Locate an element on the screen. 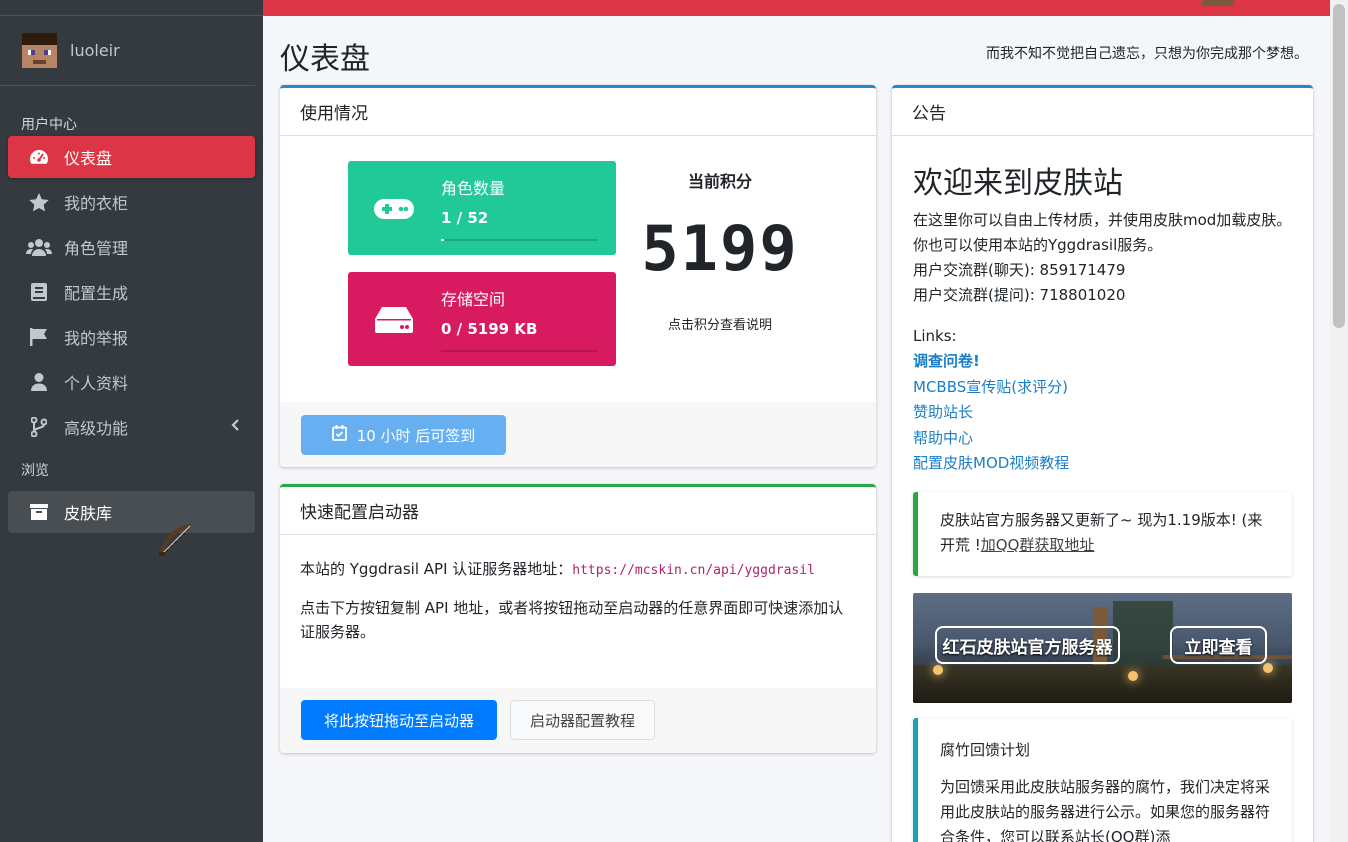 The image size is (1348, 842). launcher-tutorial-button: 启动器配置教程 is located at coordinates (582, 720).